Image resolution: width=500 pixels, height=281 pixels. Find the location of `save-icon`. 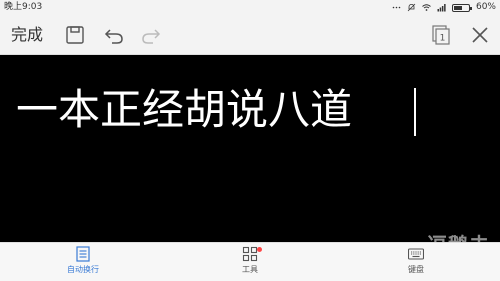

save-icon is located at coordinates (75, 35).